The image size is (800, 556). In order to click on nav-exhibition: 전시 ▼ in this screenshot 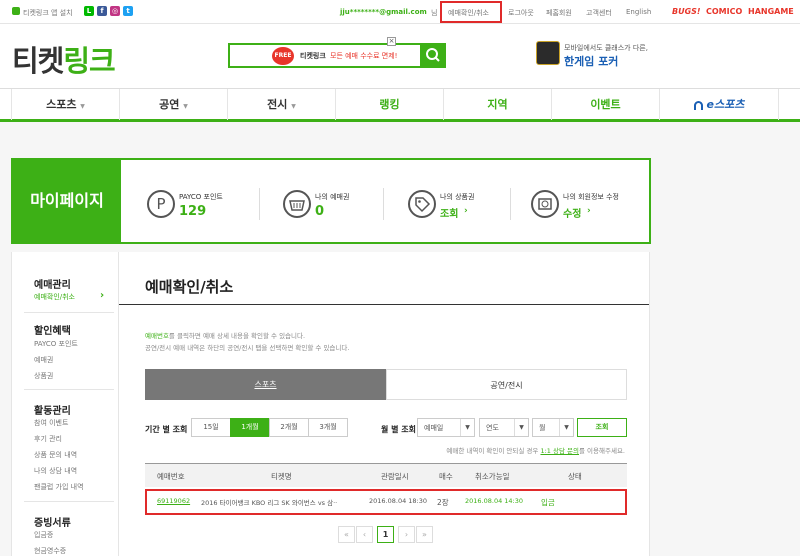, I will do `click(281, 104)`.